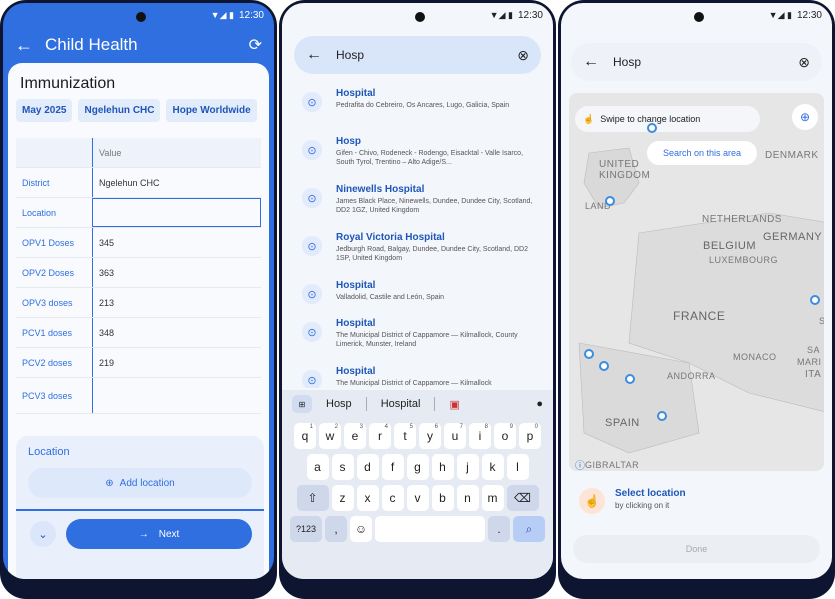  I want to click on app-title: Child Health, so click(91, 44).